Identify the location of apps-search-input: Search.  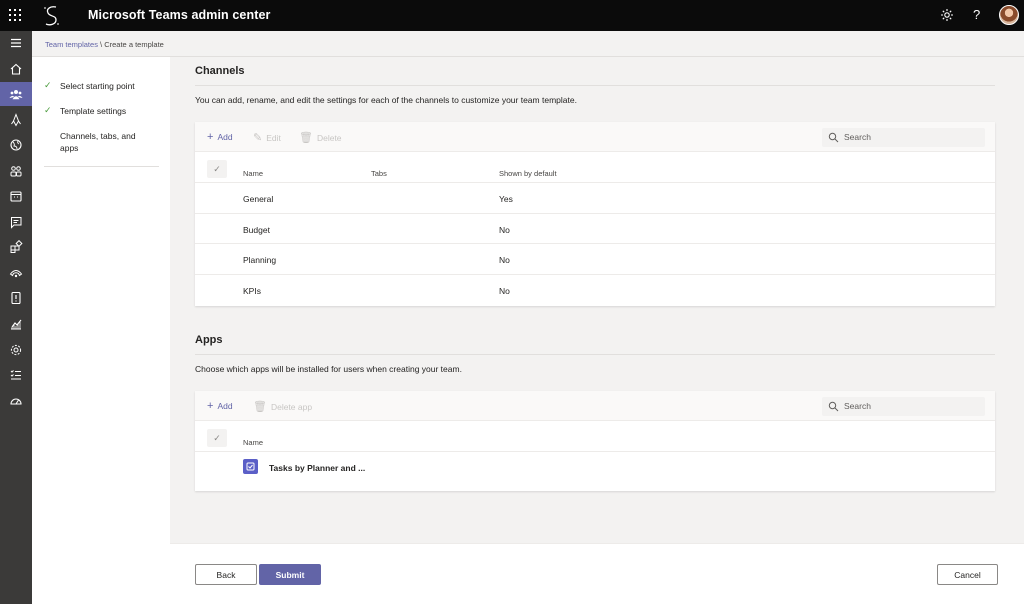
(903, 406).